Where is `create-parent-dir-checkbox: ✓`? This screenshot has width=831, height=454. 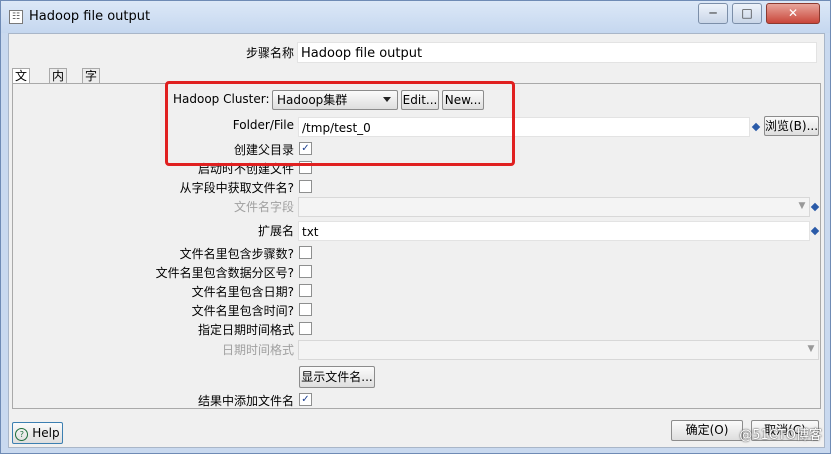 create-parent-dir-checkbox: ✓ is located at coordinates (305, 148).